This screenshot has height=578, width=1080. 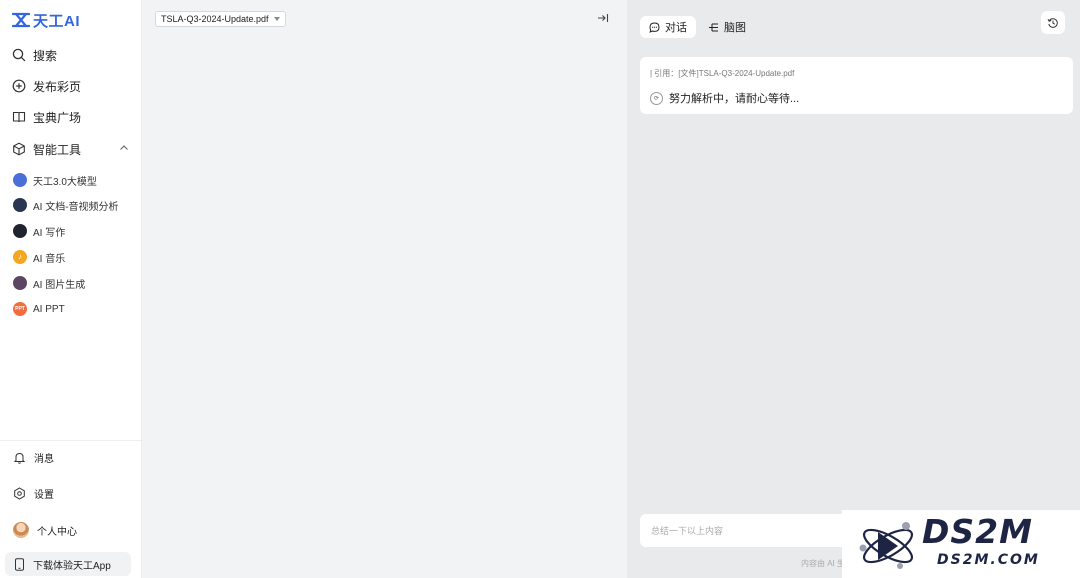 I want to click on tool-item-doc-analysis: AI 文档-音视频分析, so click(x=66, y=205).